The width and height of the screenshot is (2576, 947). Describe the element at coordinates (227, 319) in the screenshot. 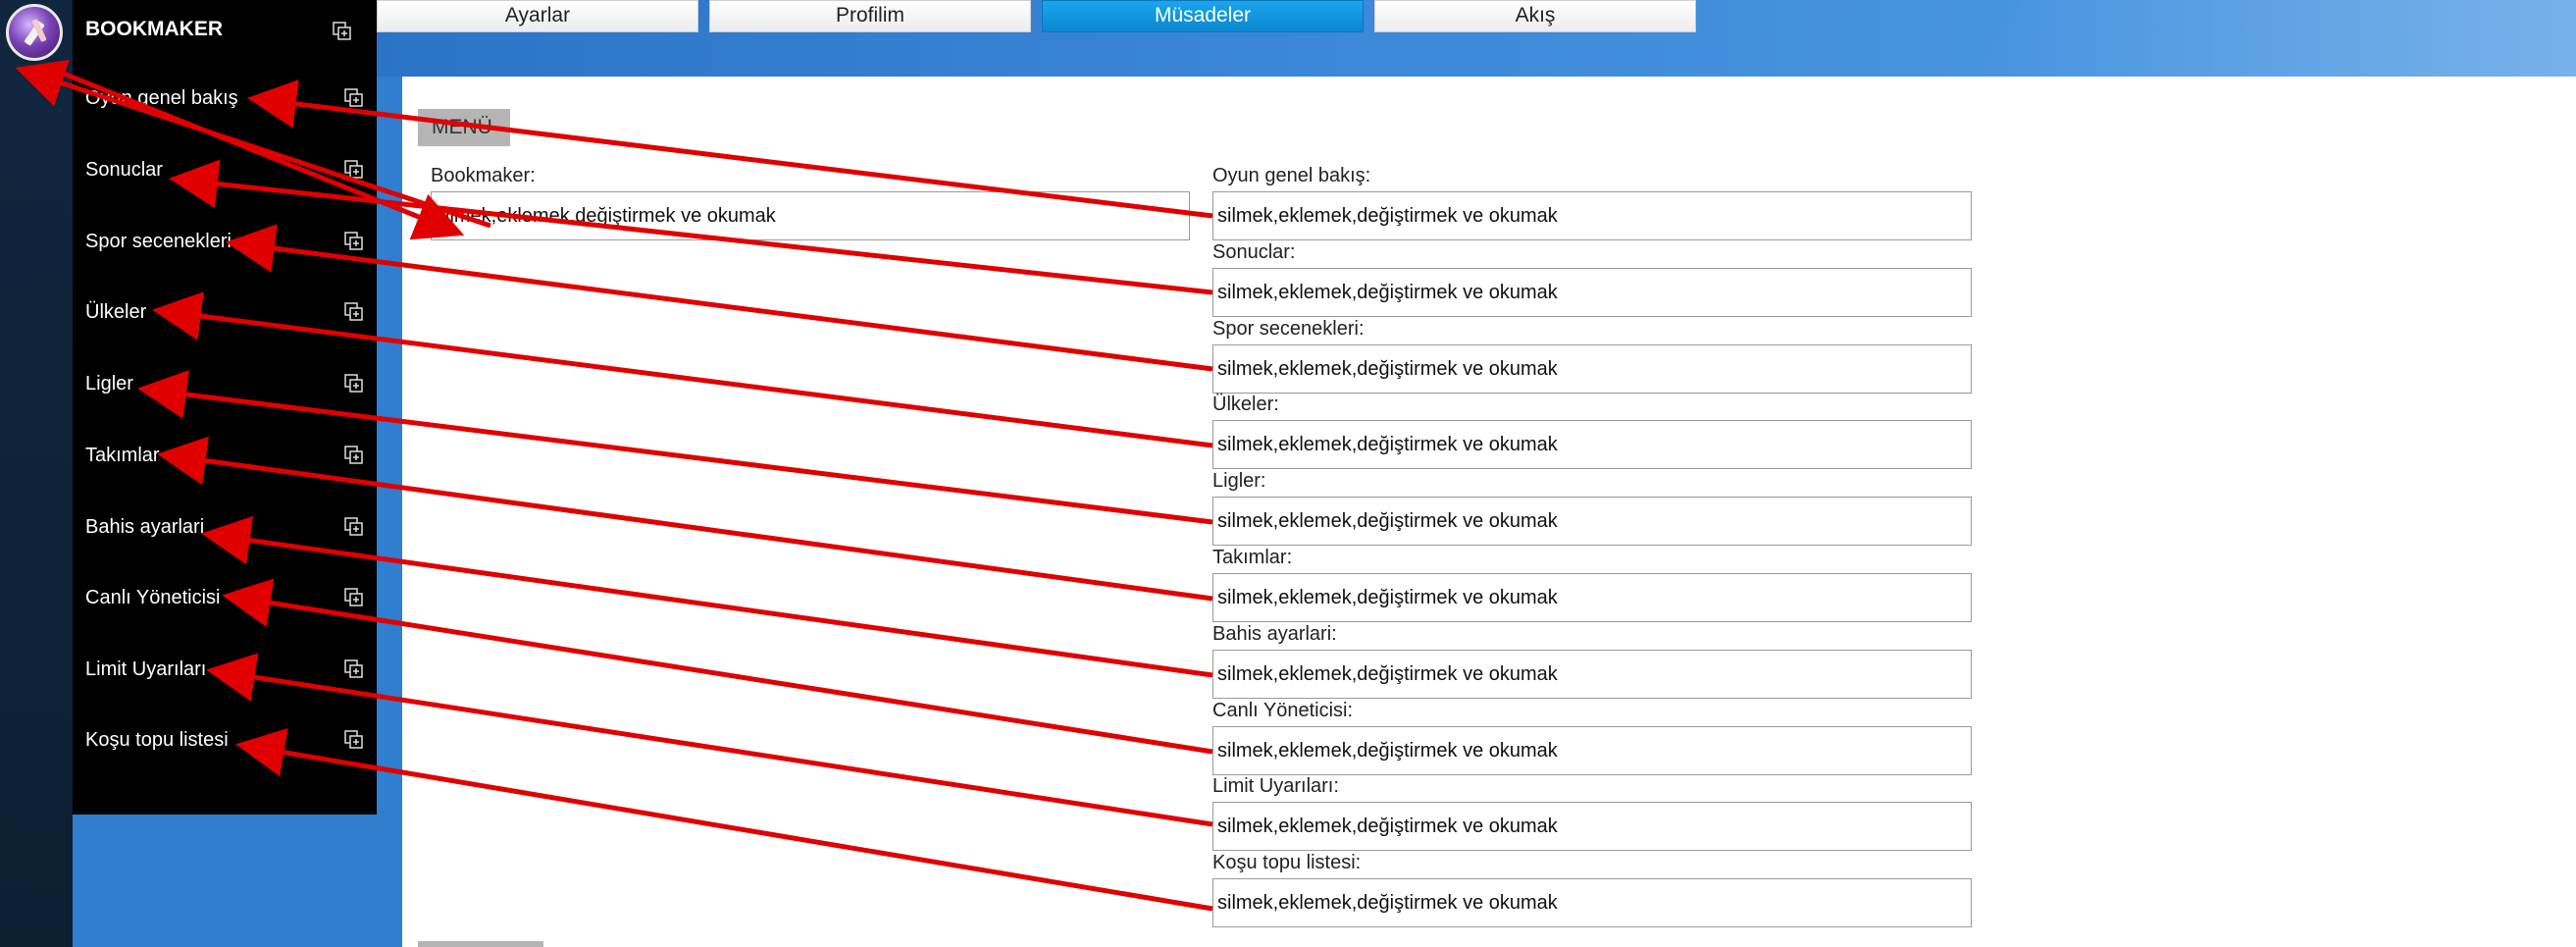

I see `sidebar-item-ulkeler: Ülkeler` at that location.